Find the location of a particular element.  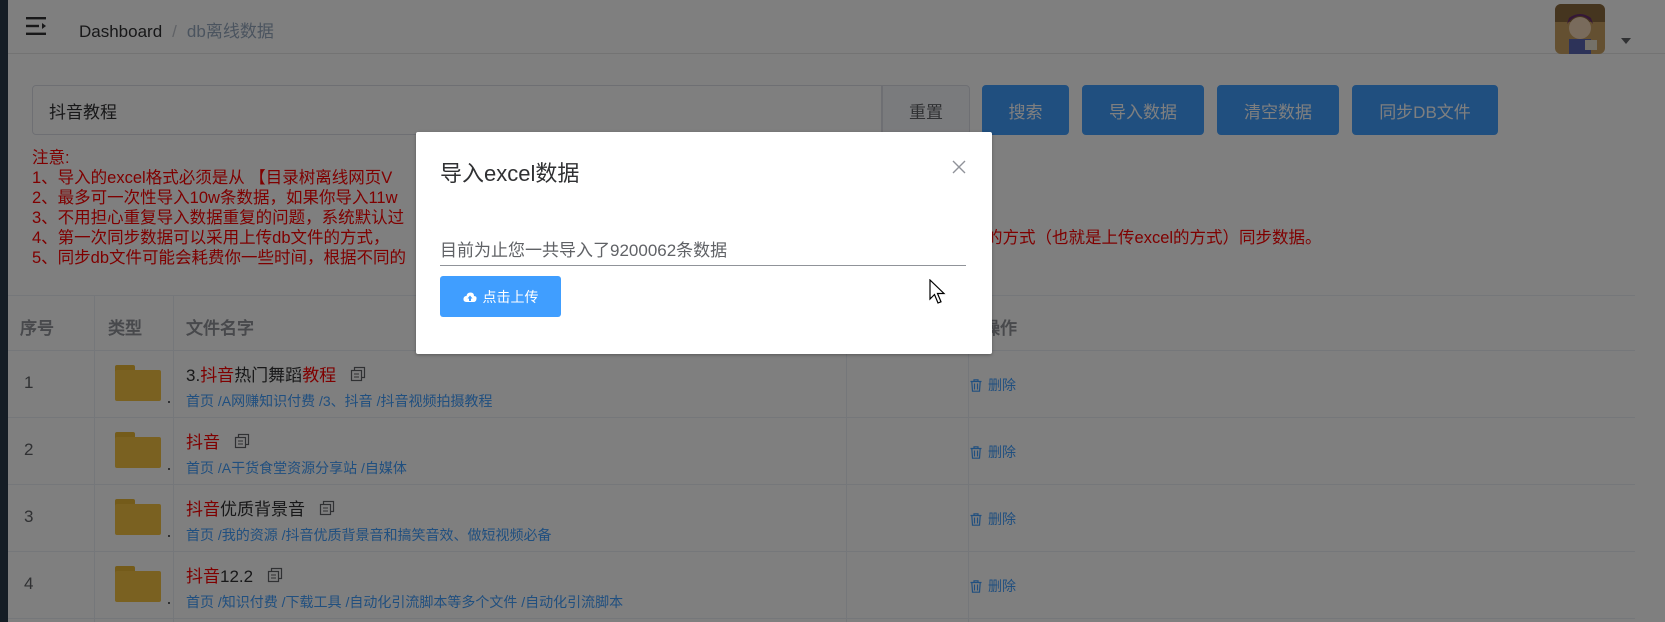

upload-label: 点击上传 is located at coordinates (510, 296).